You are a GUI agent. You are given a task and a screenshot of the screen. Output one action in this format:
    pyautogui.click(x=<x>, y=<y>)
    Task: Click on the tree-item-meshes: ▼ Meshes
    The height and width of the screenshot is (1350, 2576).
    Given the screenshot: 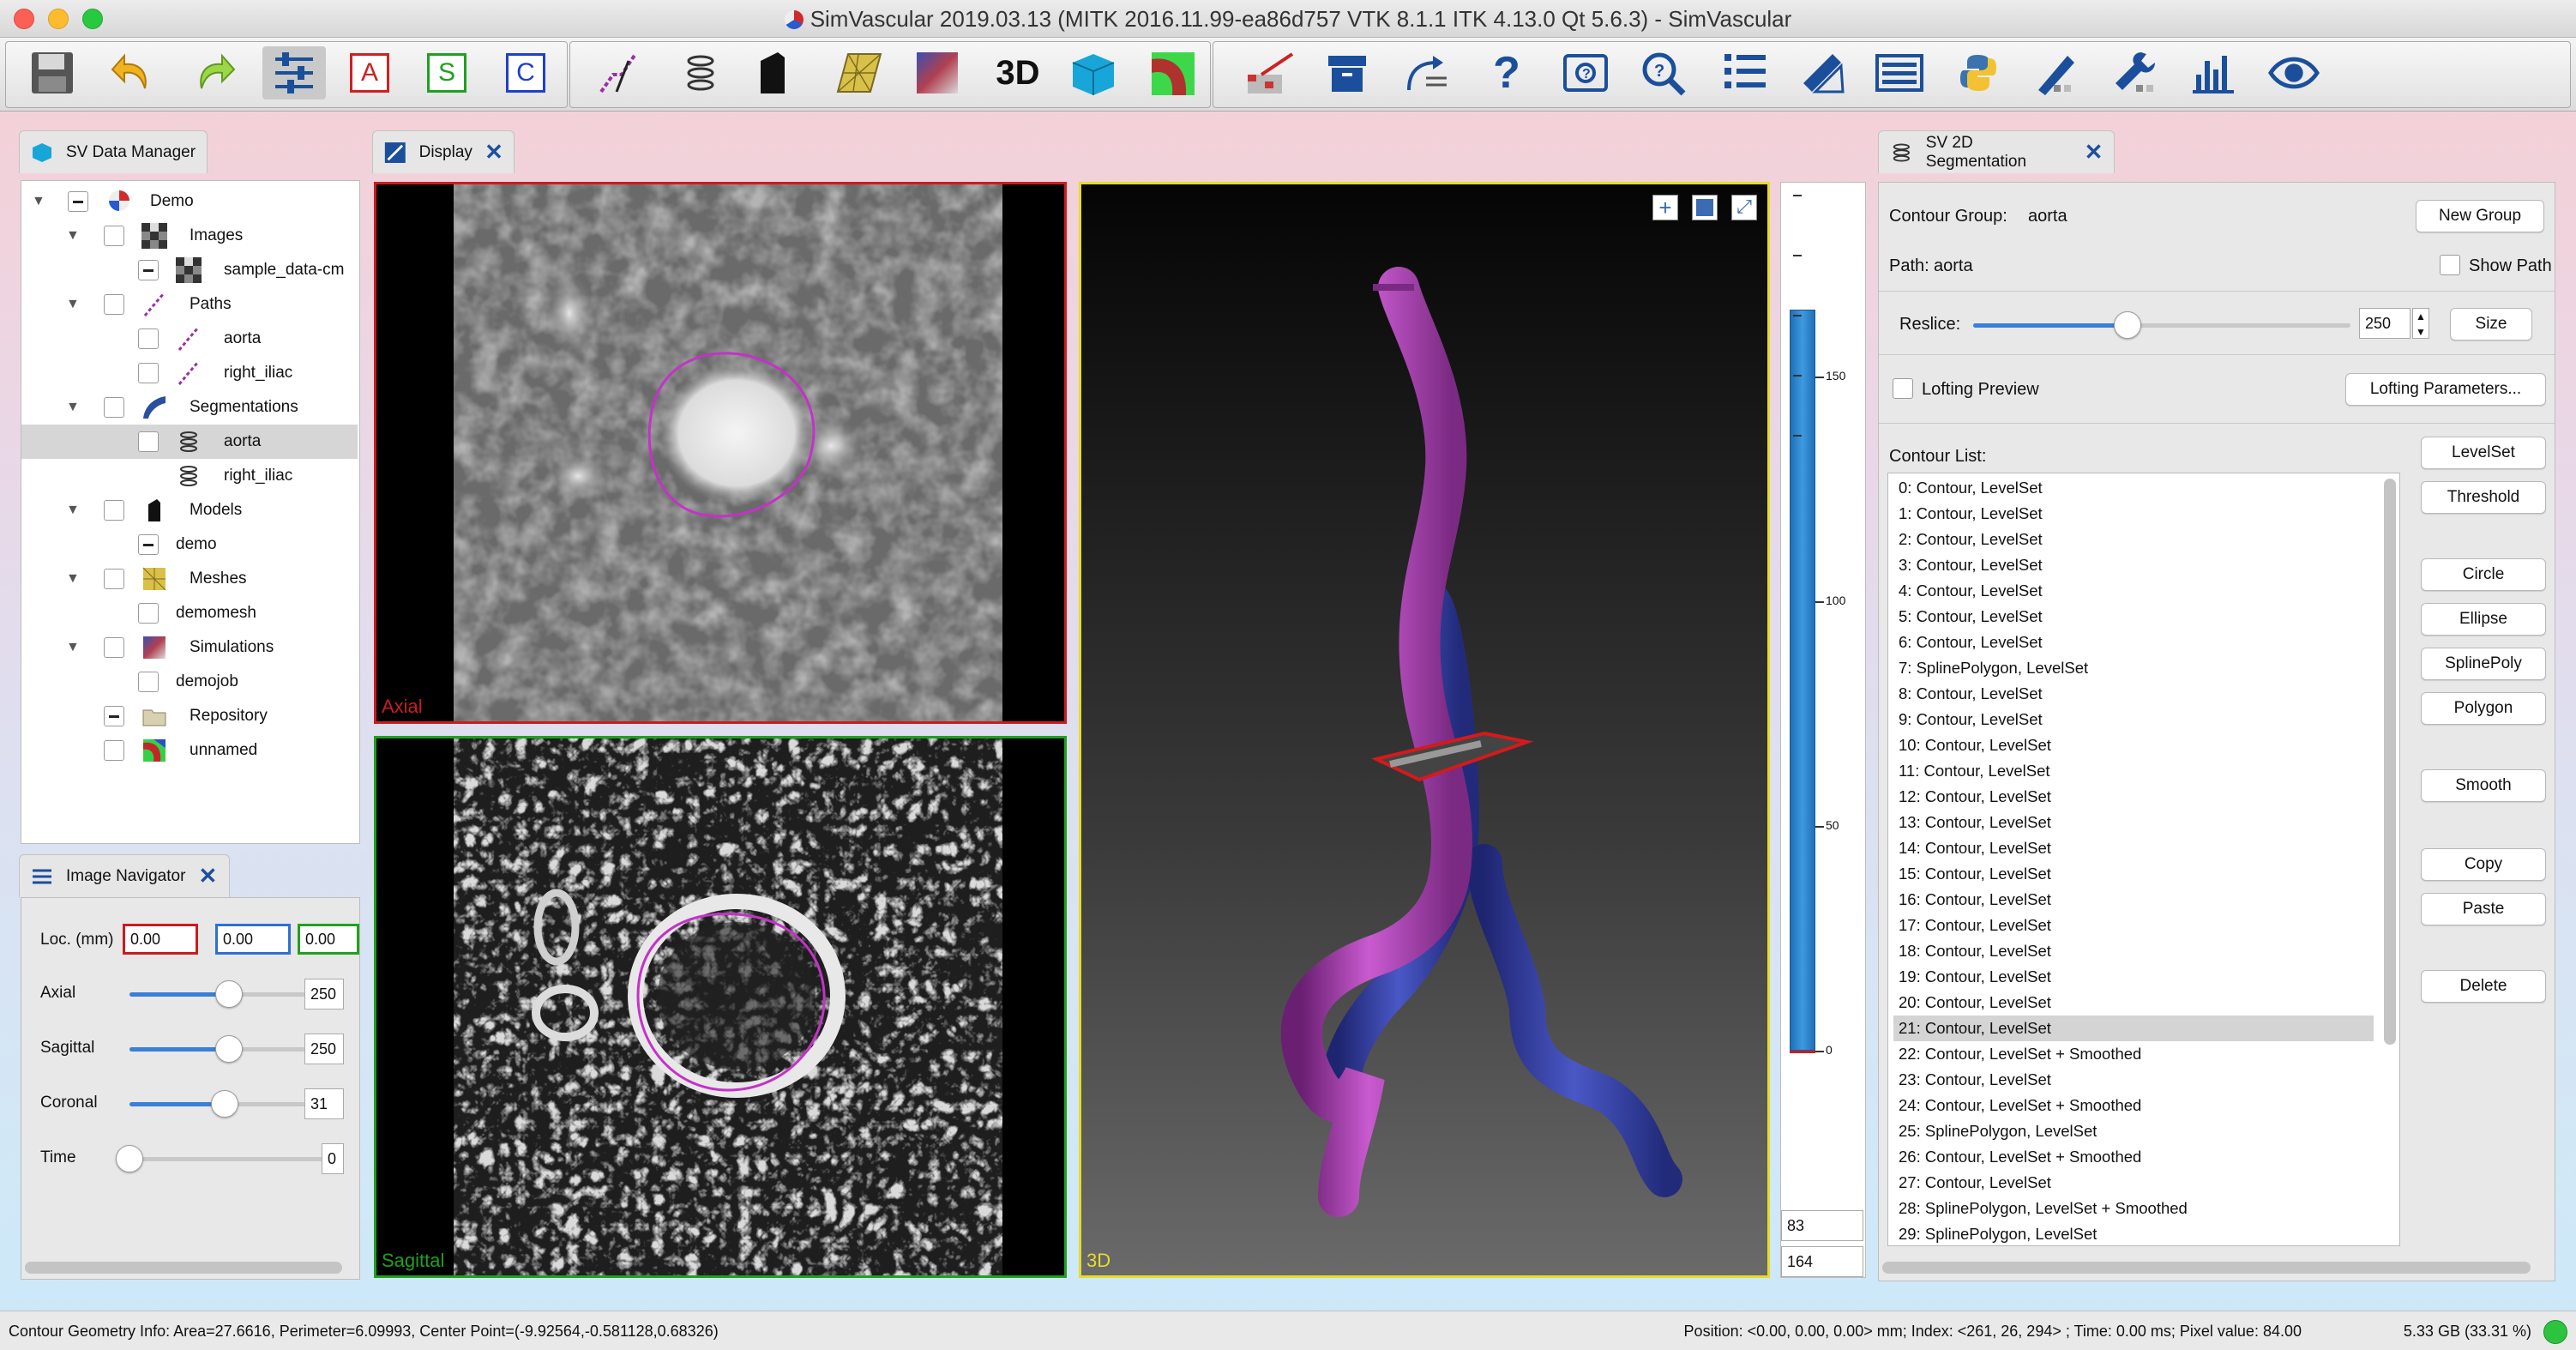 What is the action you would take?
    pyautogui.click(x=189, y=579)
    